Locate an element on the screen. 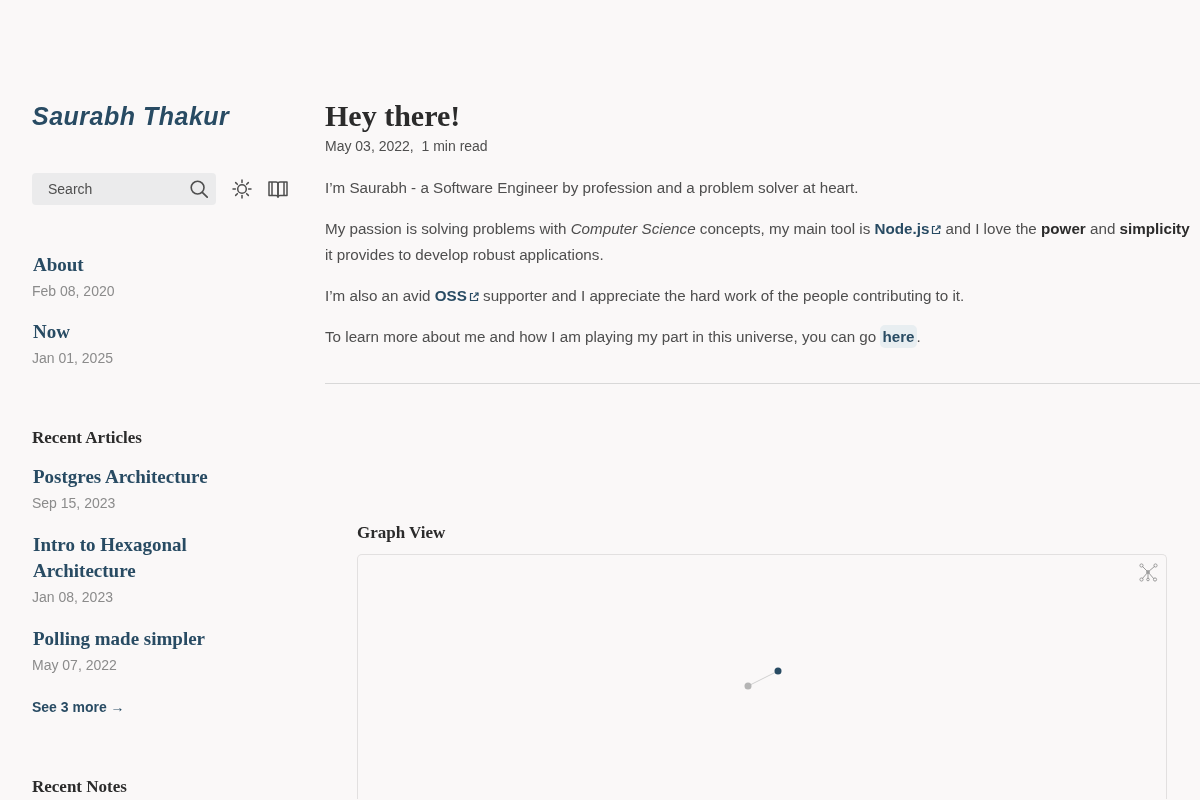 Image resolution: width=1200 pixels, height=800 pixels. section-heading: Recent Articles is located at coordinates (87, 438).